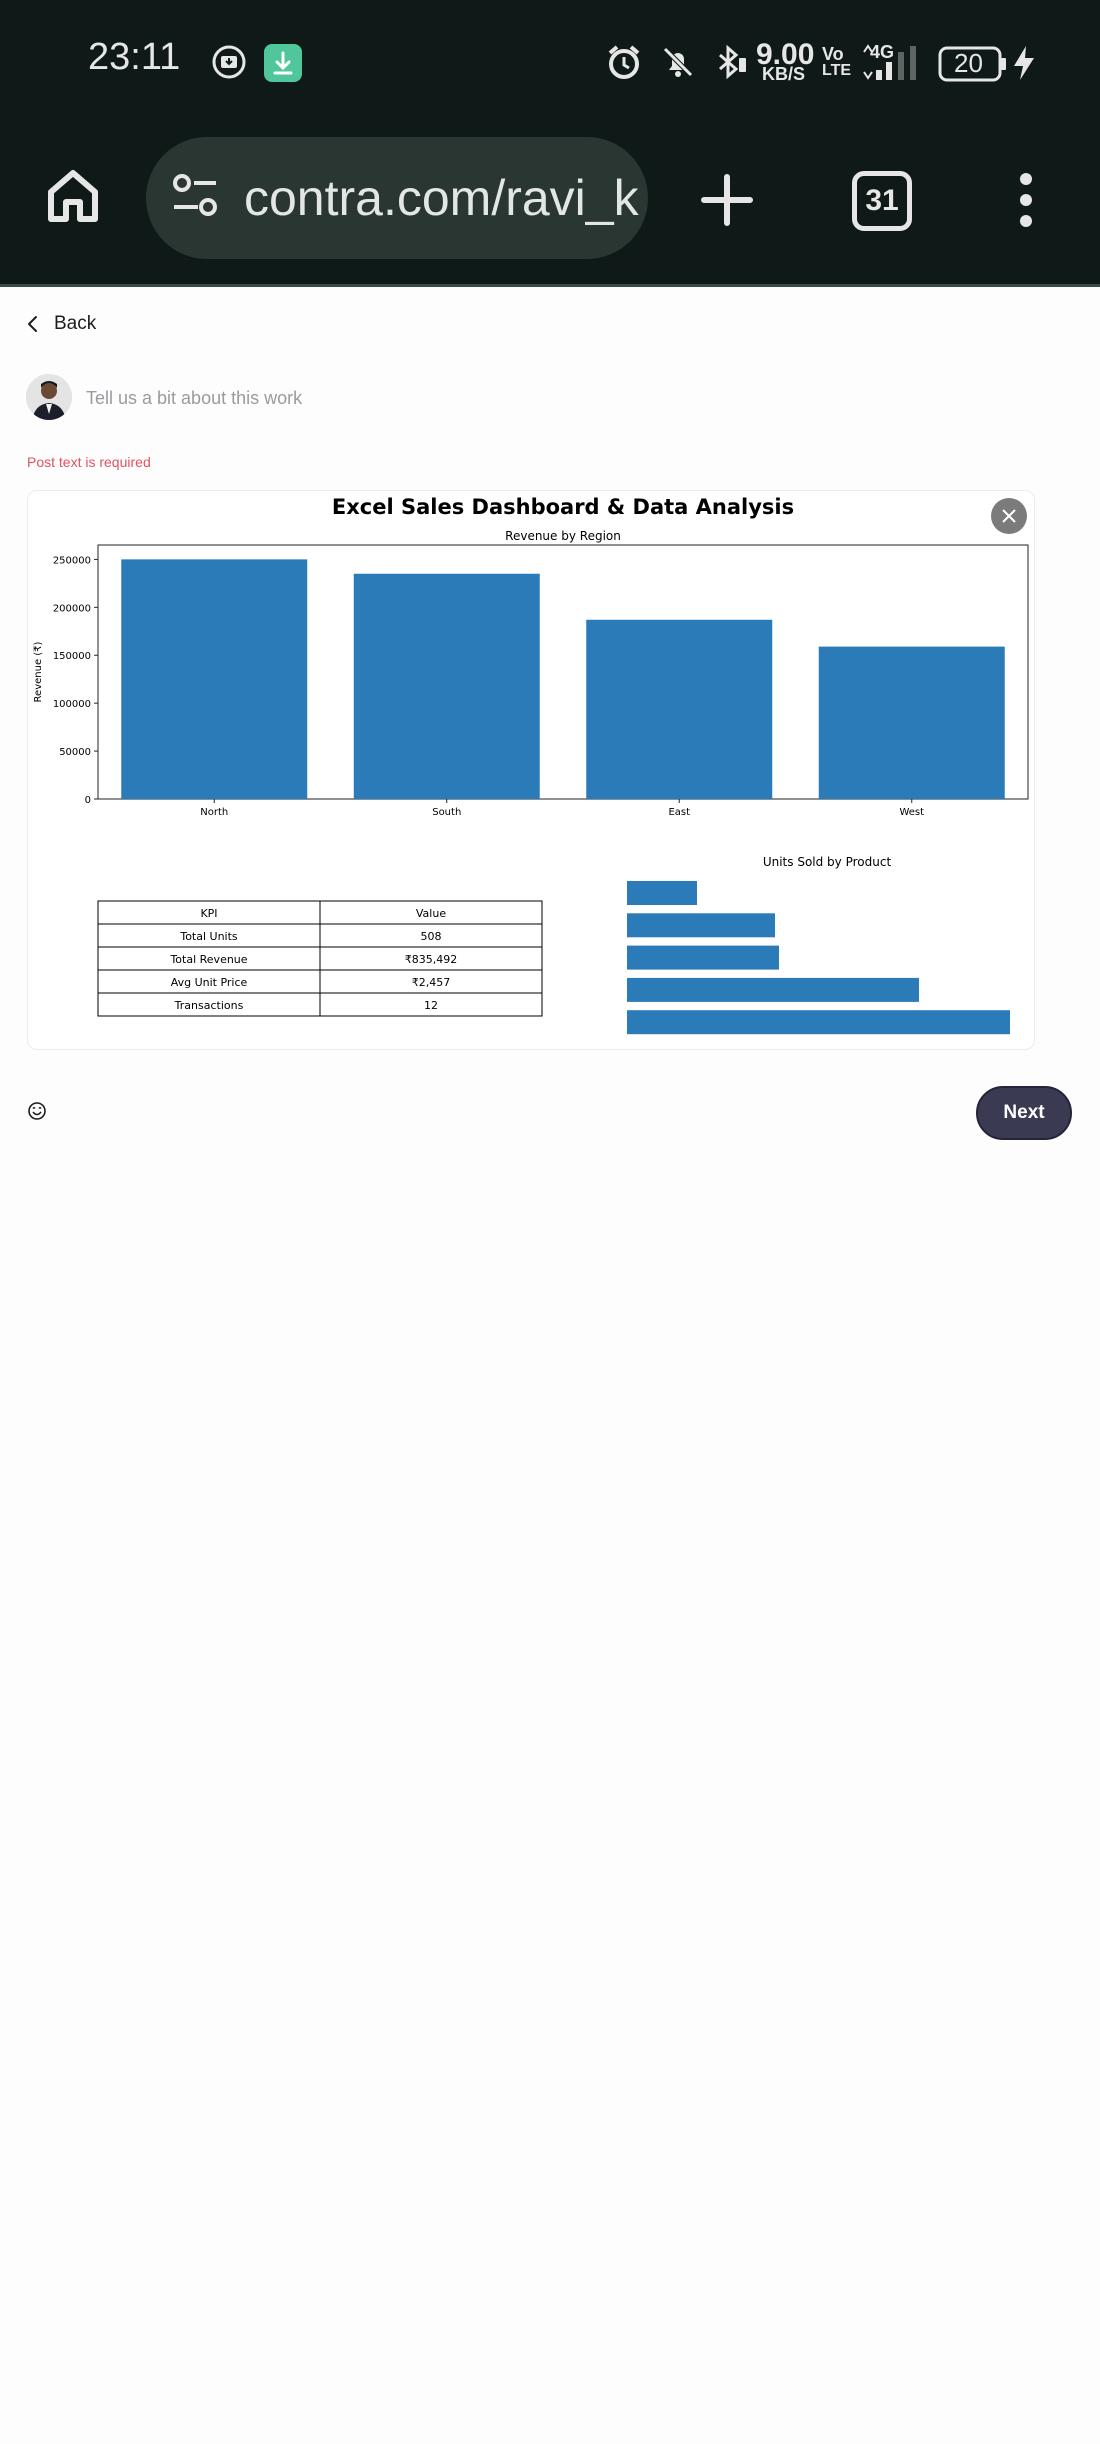 Image resolution: width=1100 pixels, height=2444 pixels. Describe the element at coordinates (73, 196) in the screenshot. I see `home-icon` at that location.